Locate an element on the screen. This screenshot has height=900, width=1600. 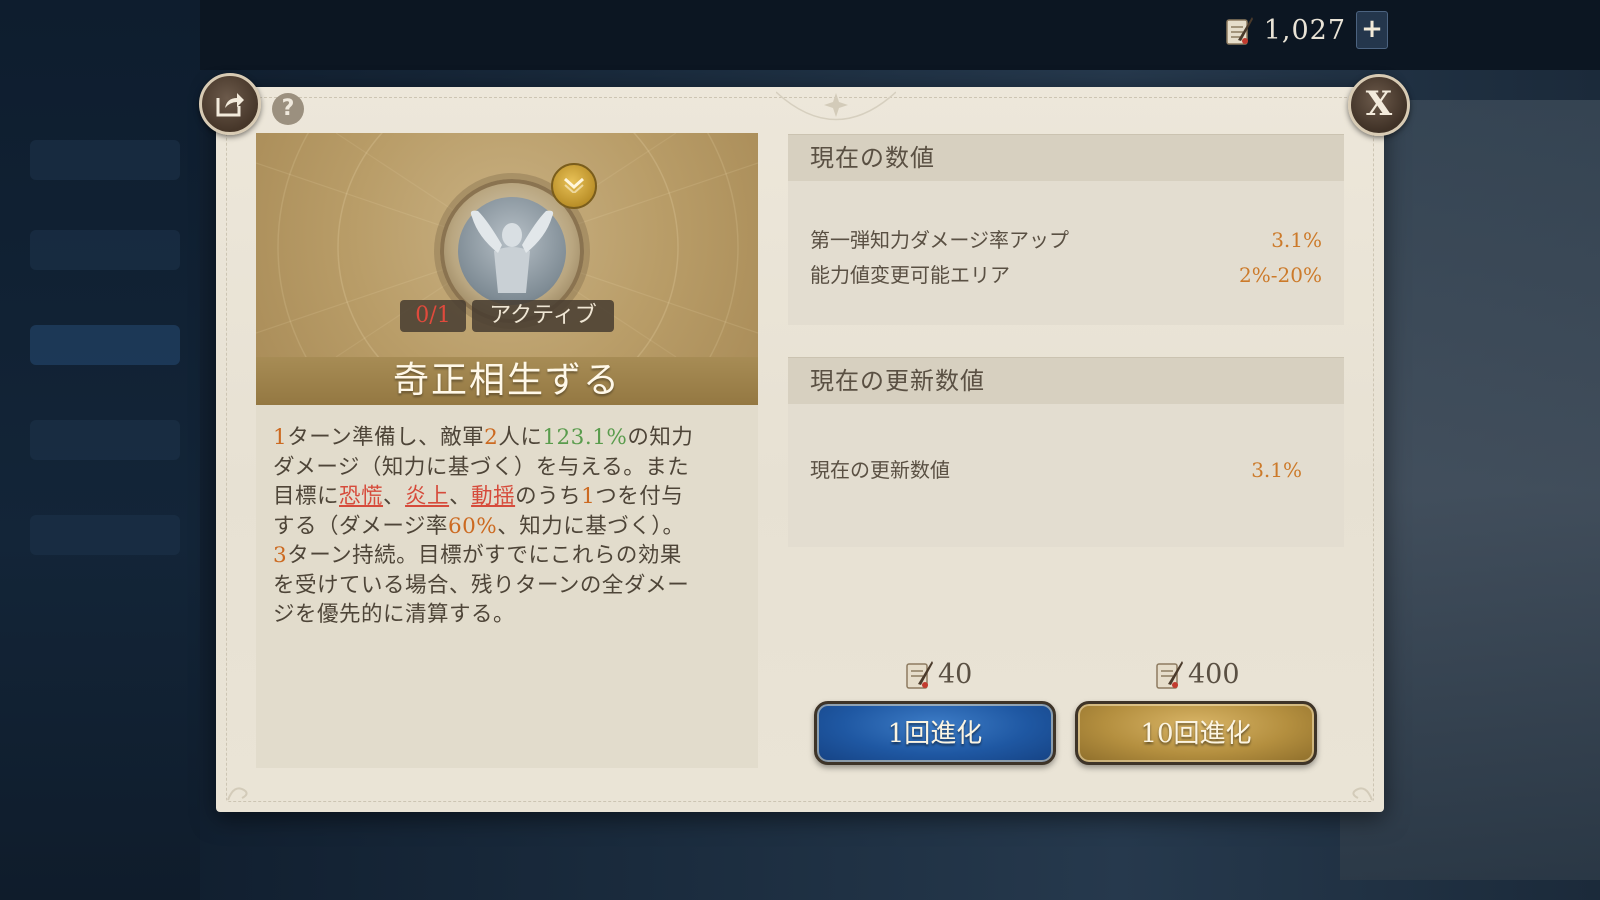
description-text: ターン持続。目標がすでにこれらの効果 is located at coordinates (484, 555).